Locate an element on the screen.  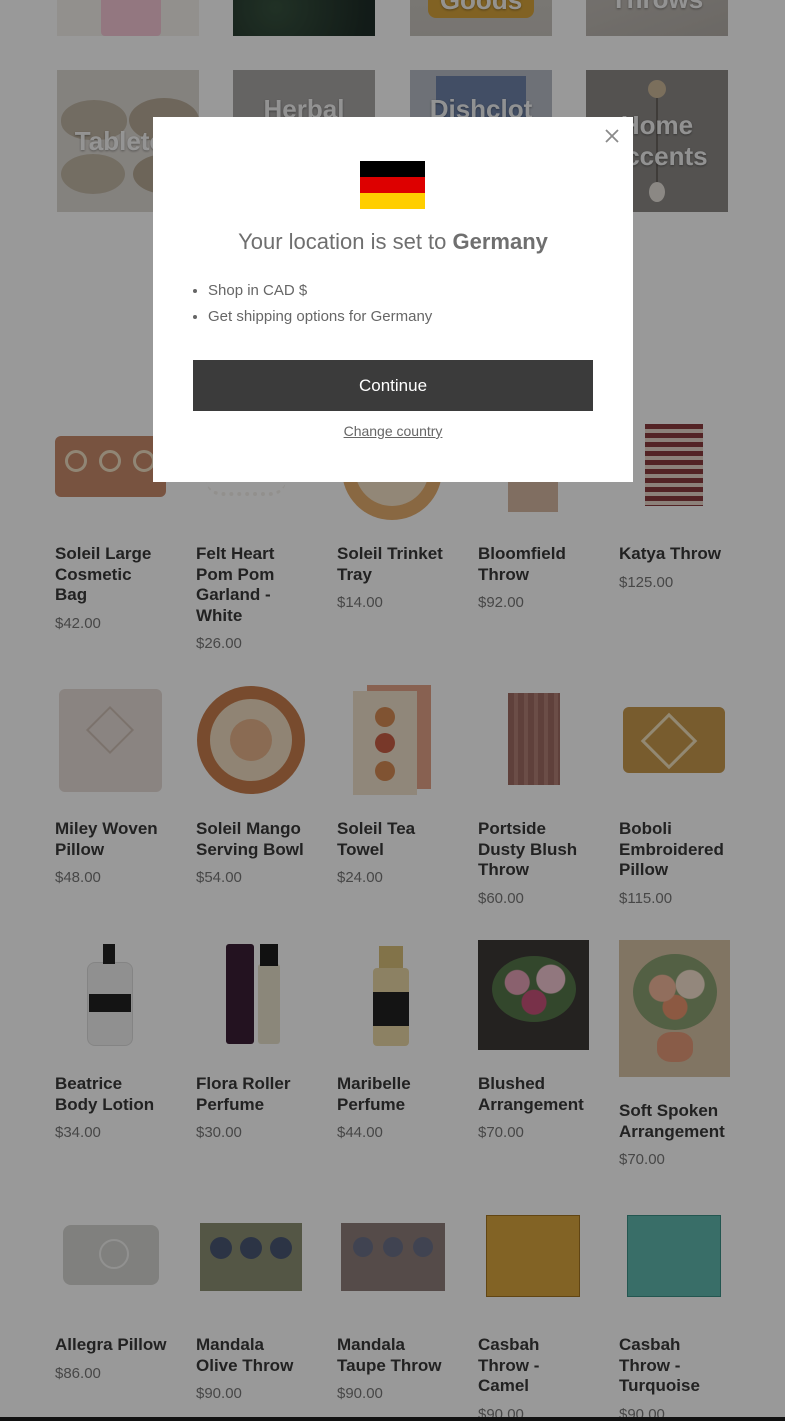
shipping-options-text: Get shipping options for Germany is located at coordinates (320, 316).